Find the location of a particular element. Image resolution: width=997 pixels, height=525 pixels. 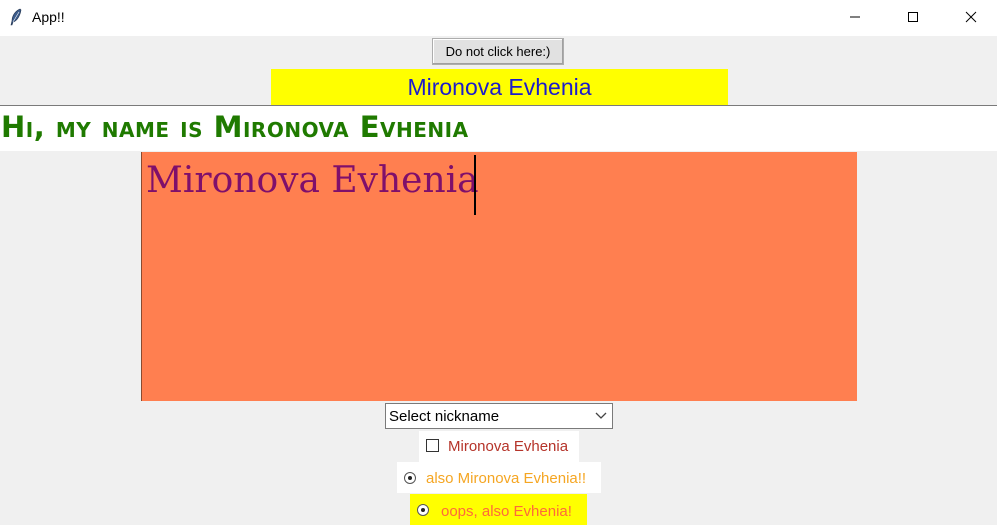

minimize-button is located at coordinates (855, 17).